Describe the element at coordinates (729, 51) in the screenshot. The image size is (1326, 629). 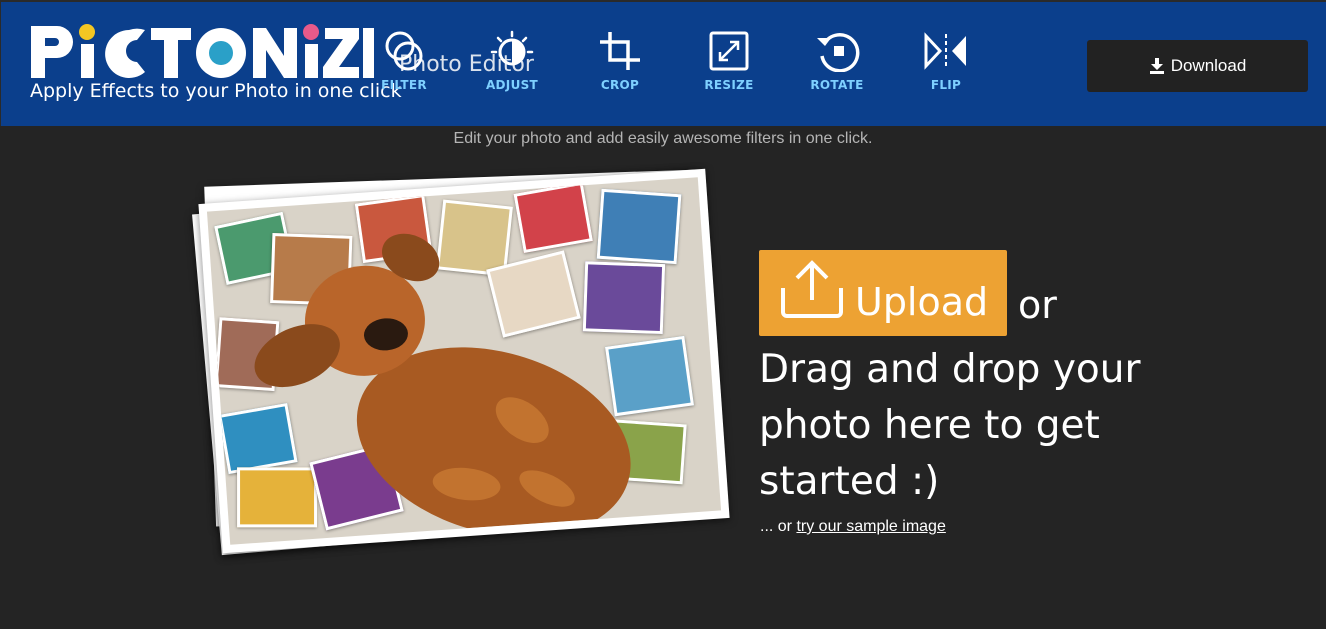
I see `resize-icon` at that location.